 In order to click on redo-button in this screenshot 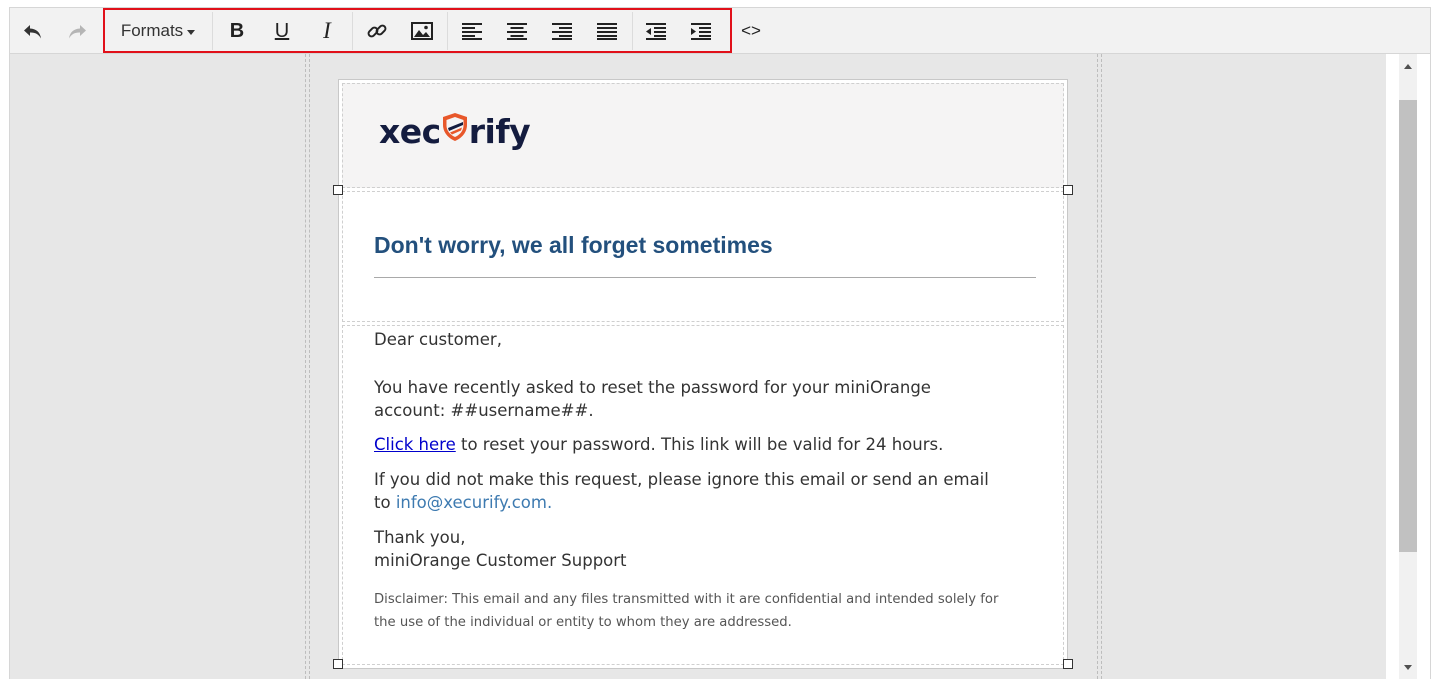, I will do `click(77, 31)`.